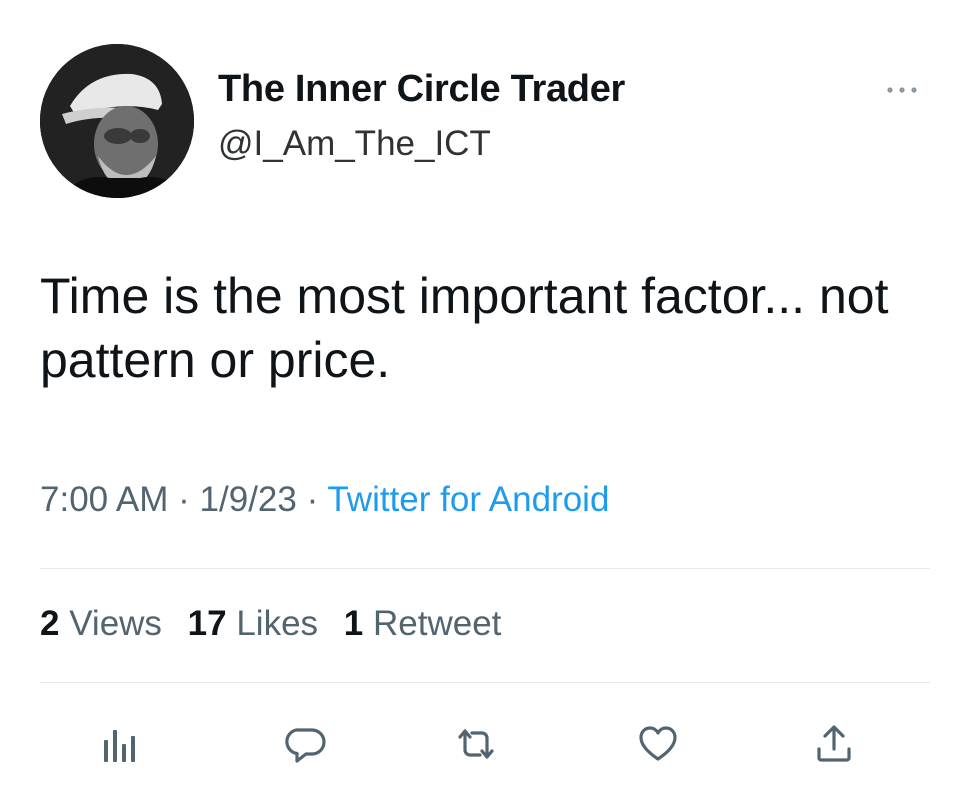 Image resolution: width=968 pixels, height=808 pixels. What do you see at coordinates (902, 90) in the screenshot?
I see `more-options-icon` at bounding box center [902, 90].